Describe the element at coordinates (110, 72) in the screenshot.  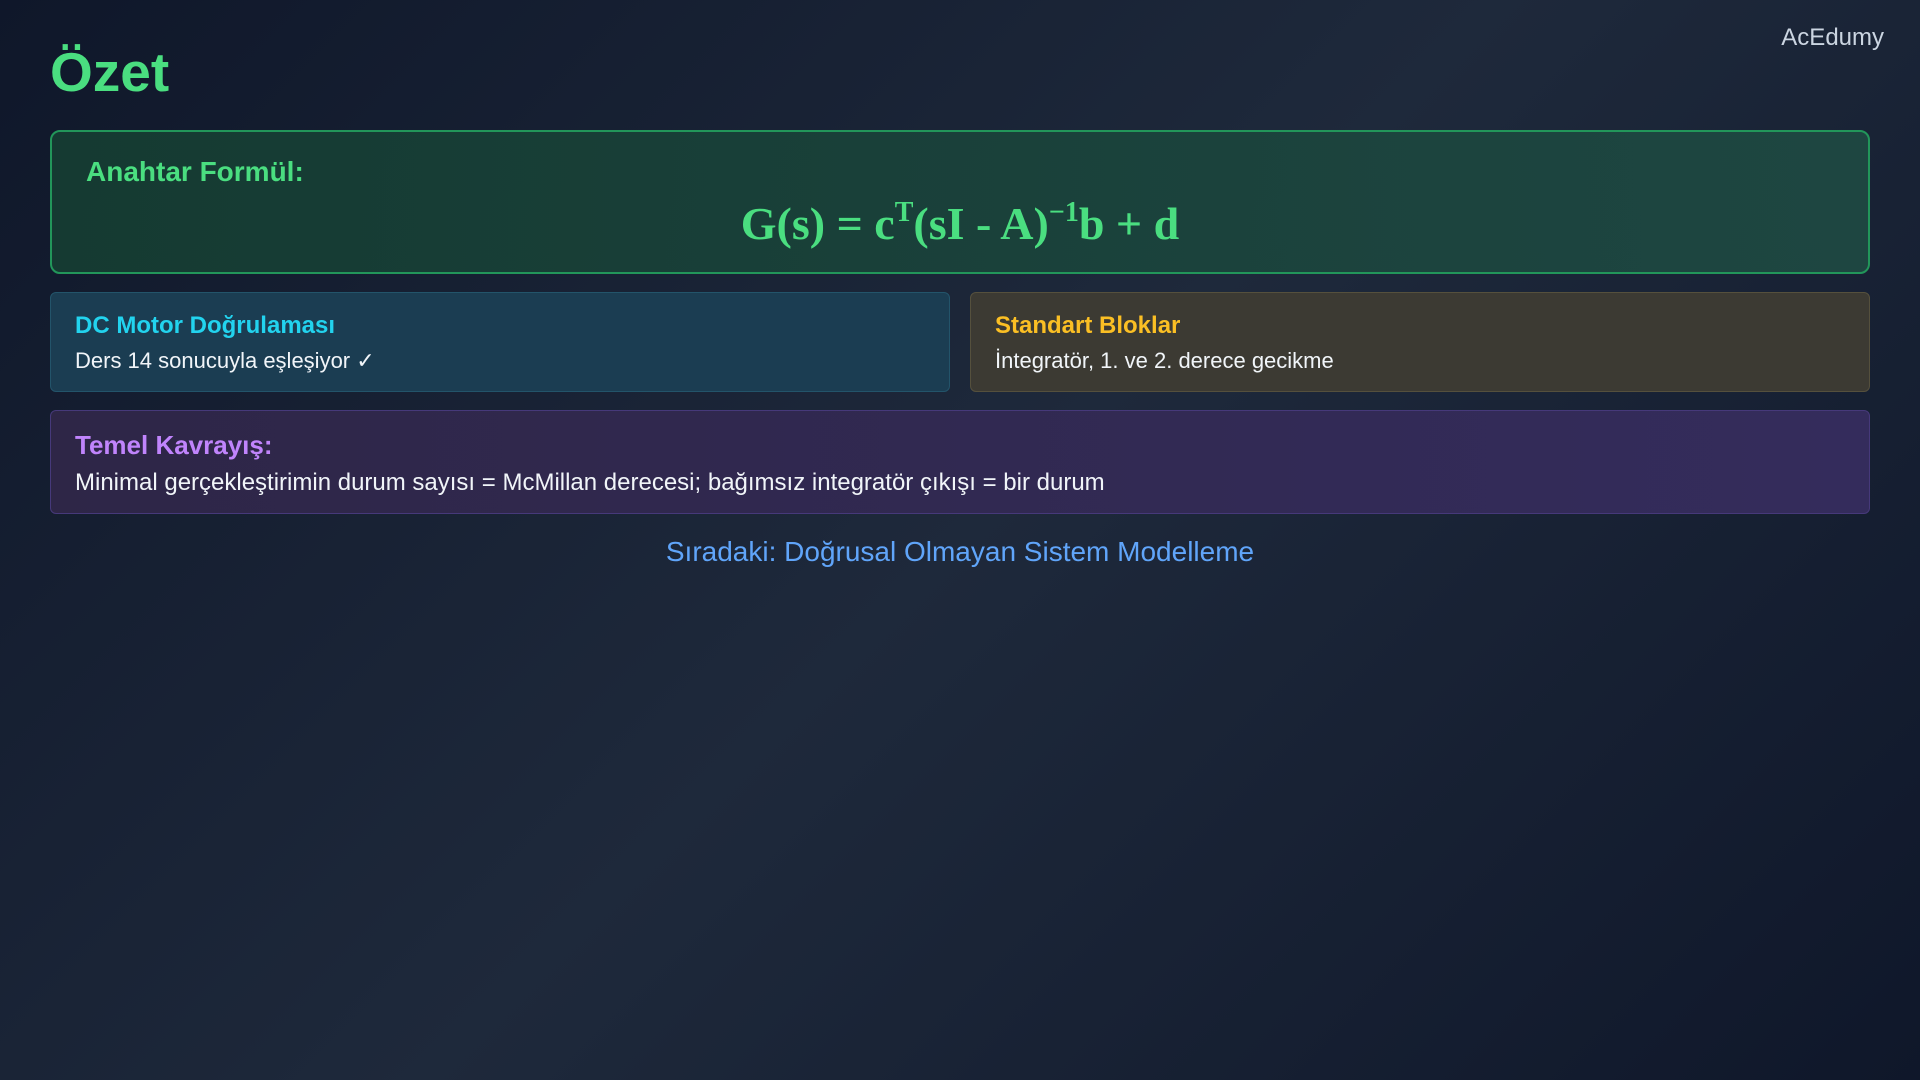
I see `page-title: Özet` at that location.